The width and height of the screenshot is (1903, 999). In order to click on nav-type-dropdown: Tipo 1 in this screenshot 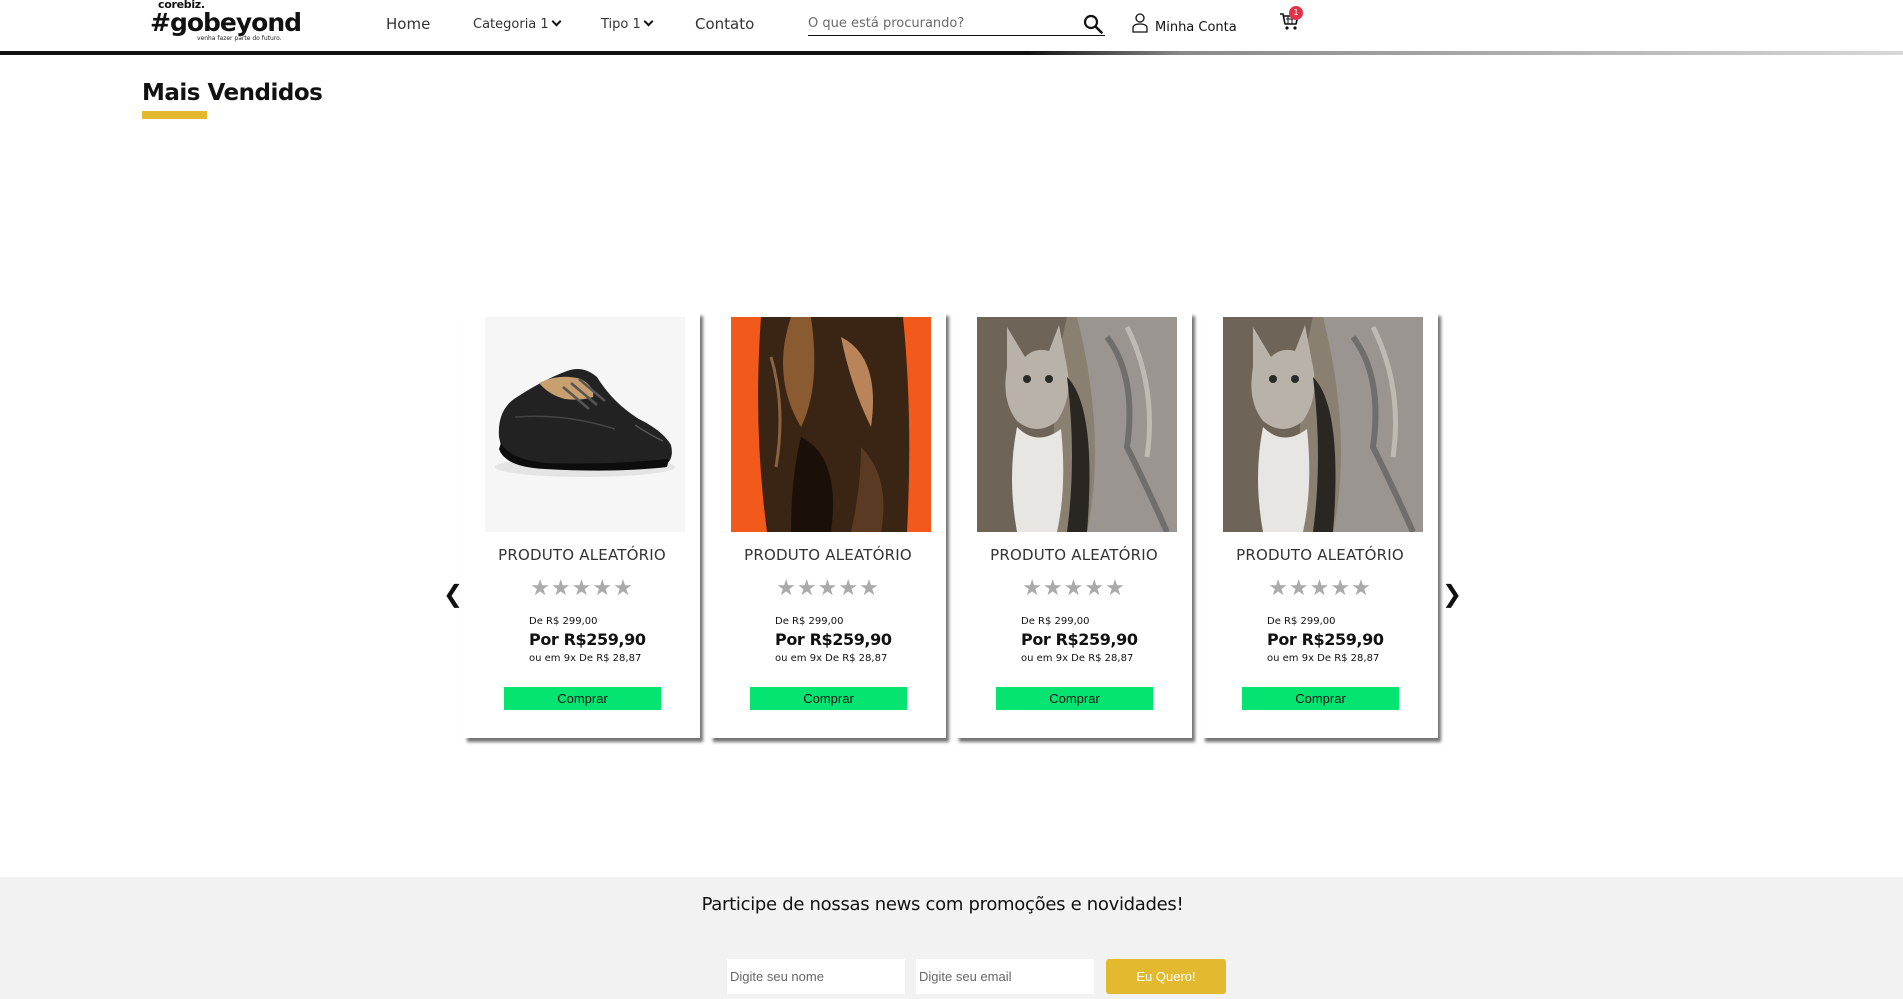, I will do `click(627, 24)`.